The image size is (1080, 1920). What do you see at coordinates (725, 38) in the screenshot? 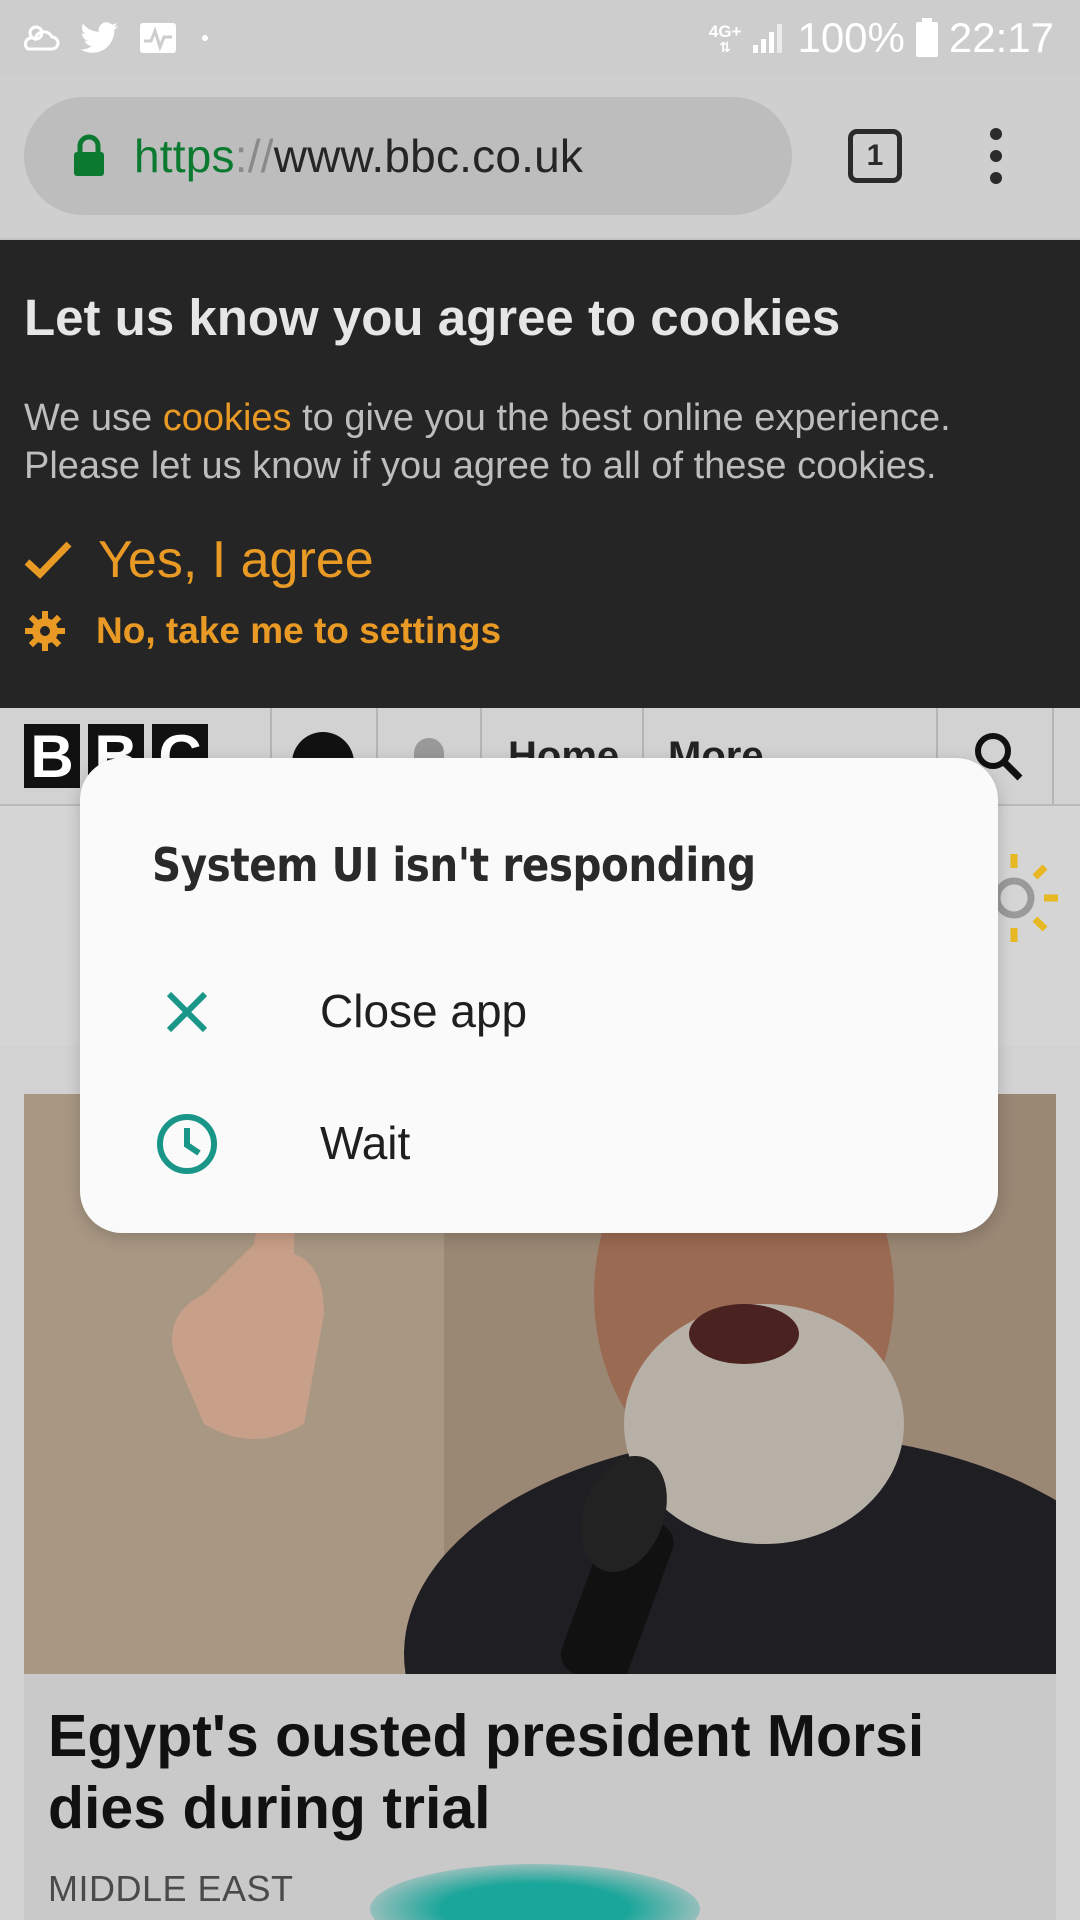
I see `network-type: 4G+ ⇅` at bounding box center [725, 38].